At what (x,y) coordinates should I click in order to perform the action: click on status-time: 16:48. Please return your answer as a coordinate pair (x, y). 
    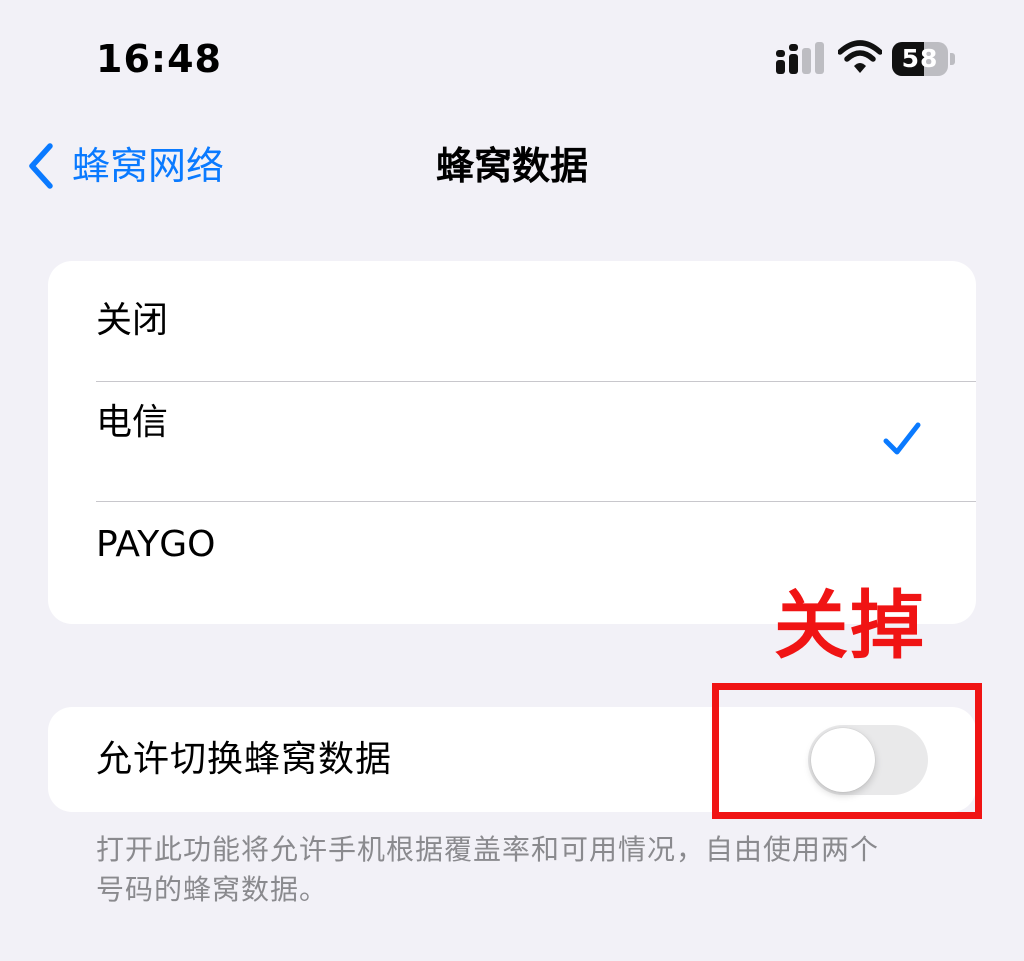
    Looking at the image, I should click on (159, 59).